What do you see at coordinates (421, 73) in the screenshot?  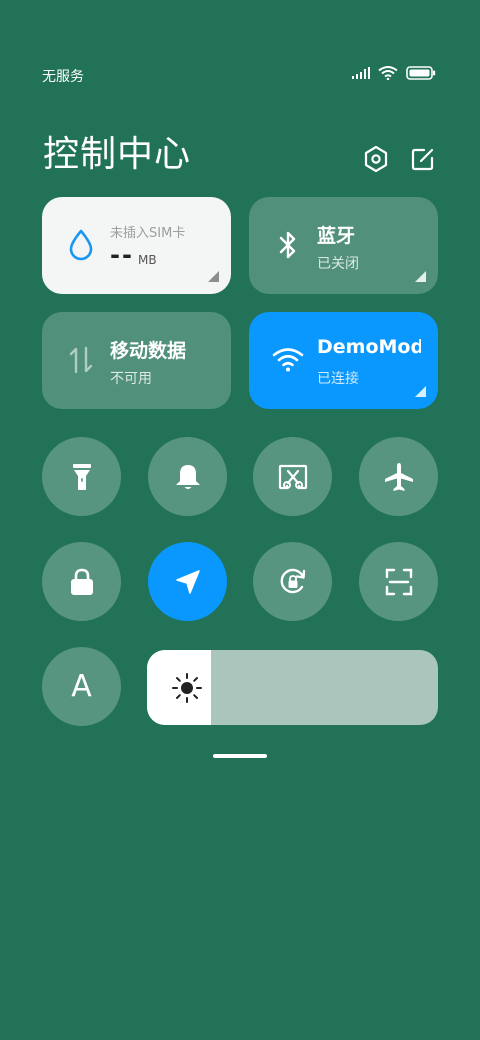 I see `battery-icon` at bounding box center [421, 73].